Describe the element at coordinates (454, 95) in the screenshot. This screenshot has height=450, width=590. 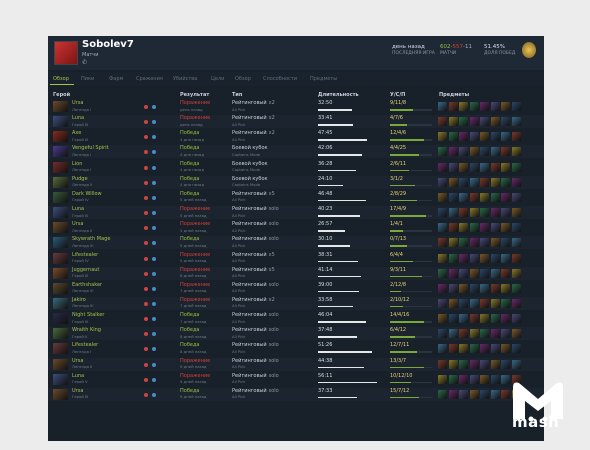
I see `col-header-items: Предметы` at that location.